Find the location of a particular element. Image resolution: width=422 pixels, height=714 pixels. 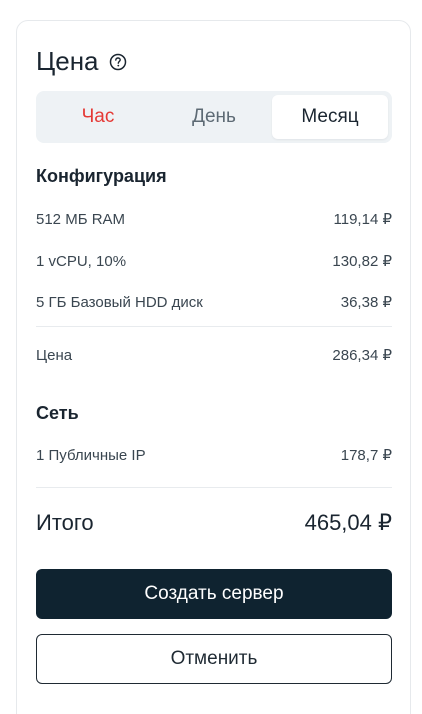

config-value-disk: 36,38 ₽ is located at coordinates (366, 302).